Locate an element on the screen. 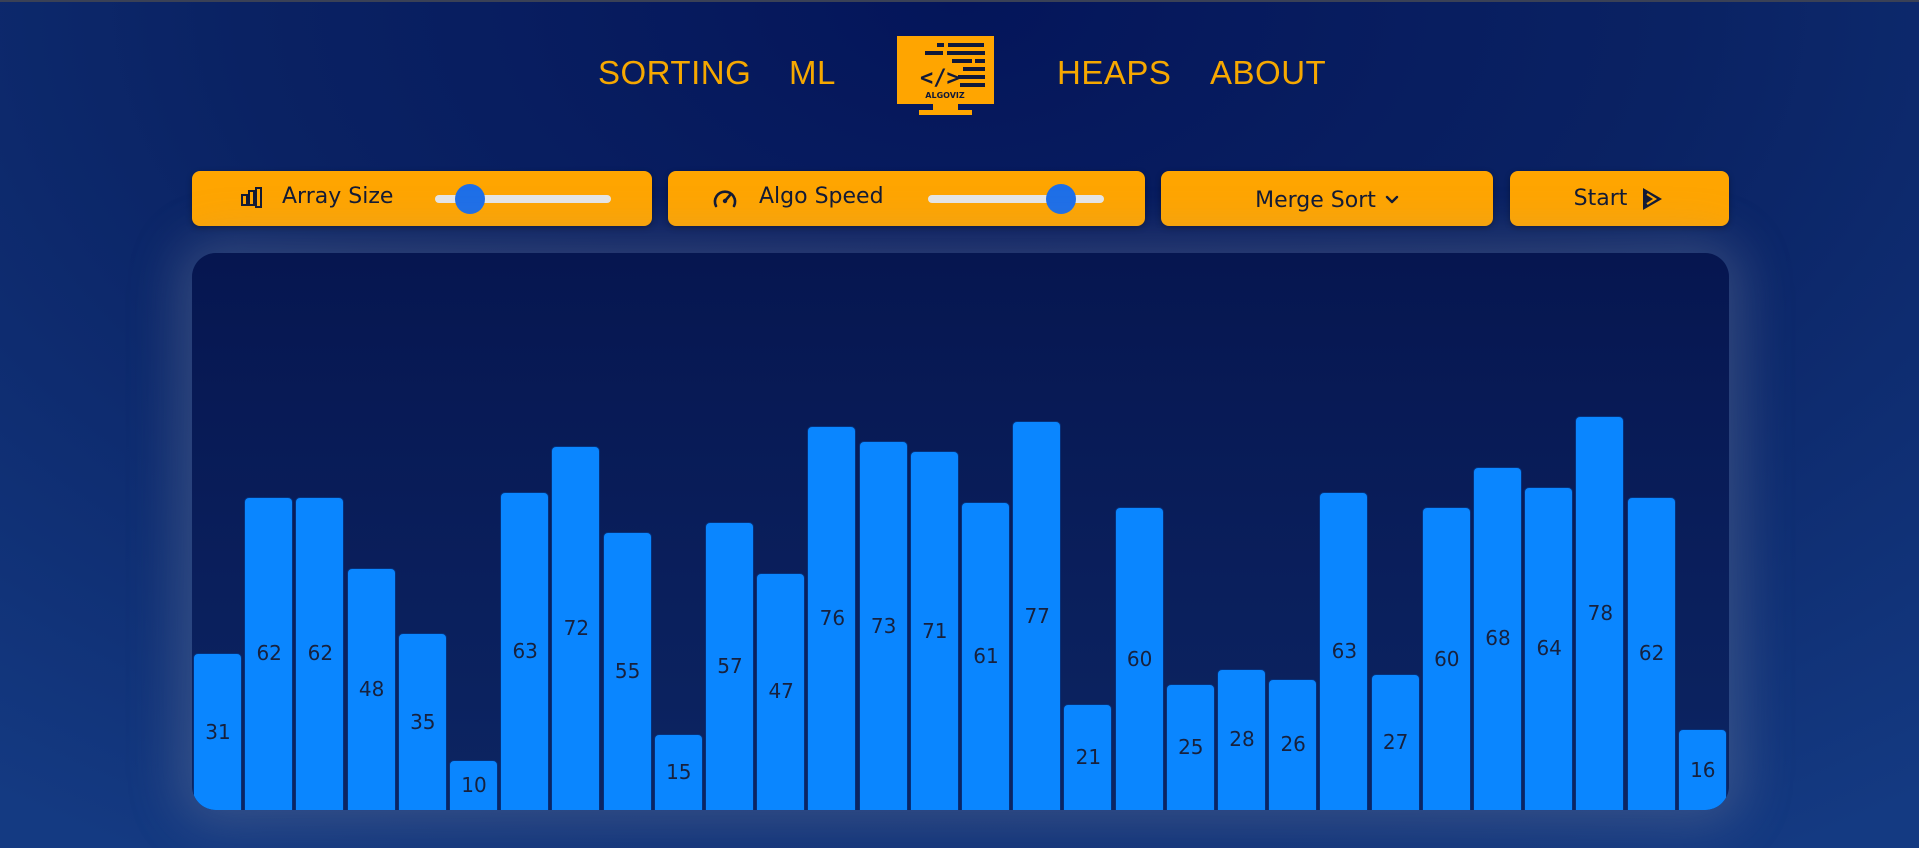  nav-heaps: HEAPS is located at coordinates (1114, 73).